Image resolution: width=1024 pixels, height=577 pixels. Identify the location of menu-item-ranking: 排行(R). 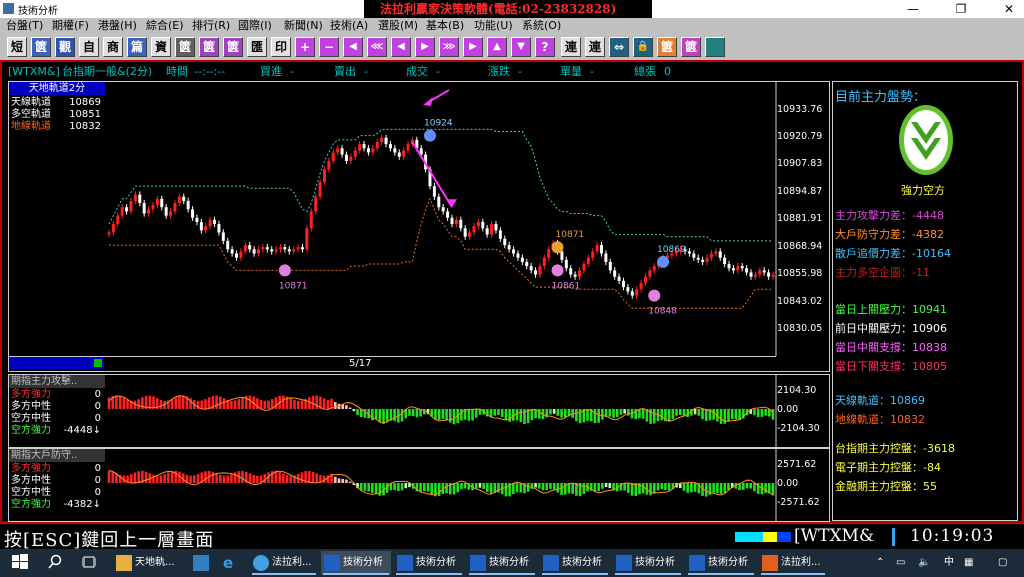
(211, 26).